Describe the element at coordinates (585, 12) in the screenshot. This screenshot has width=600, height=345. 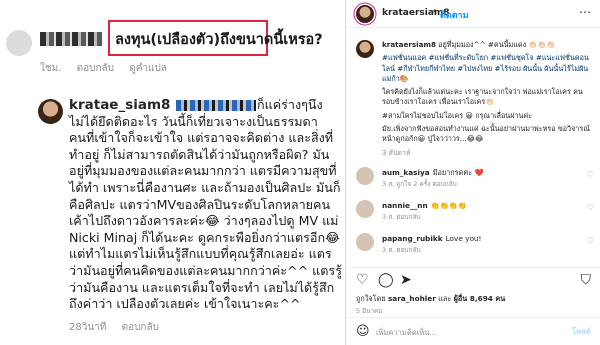
I see `more-icon: ⋯` at that location.